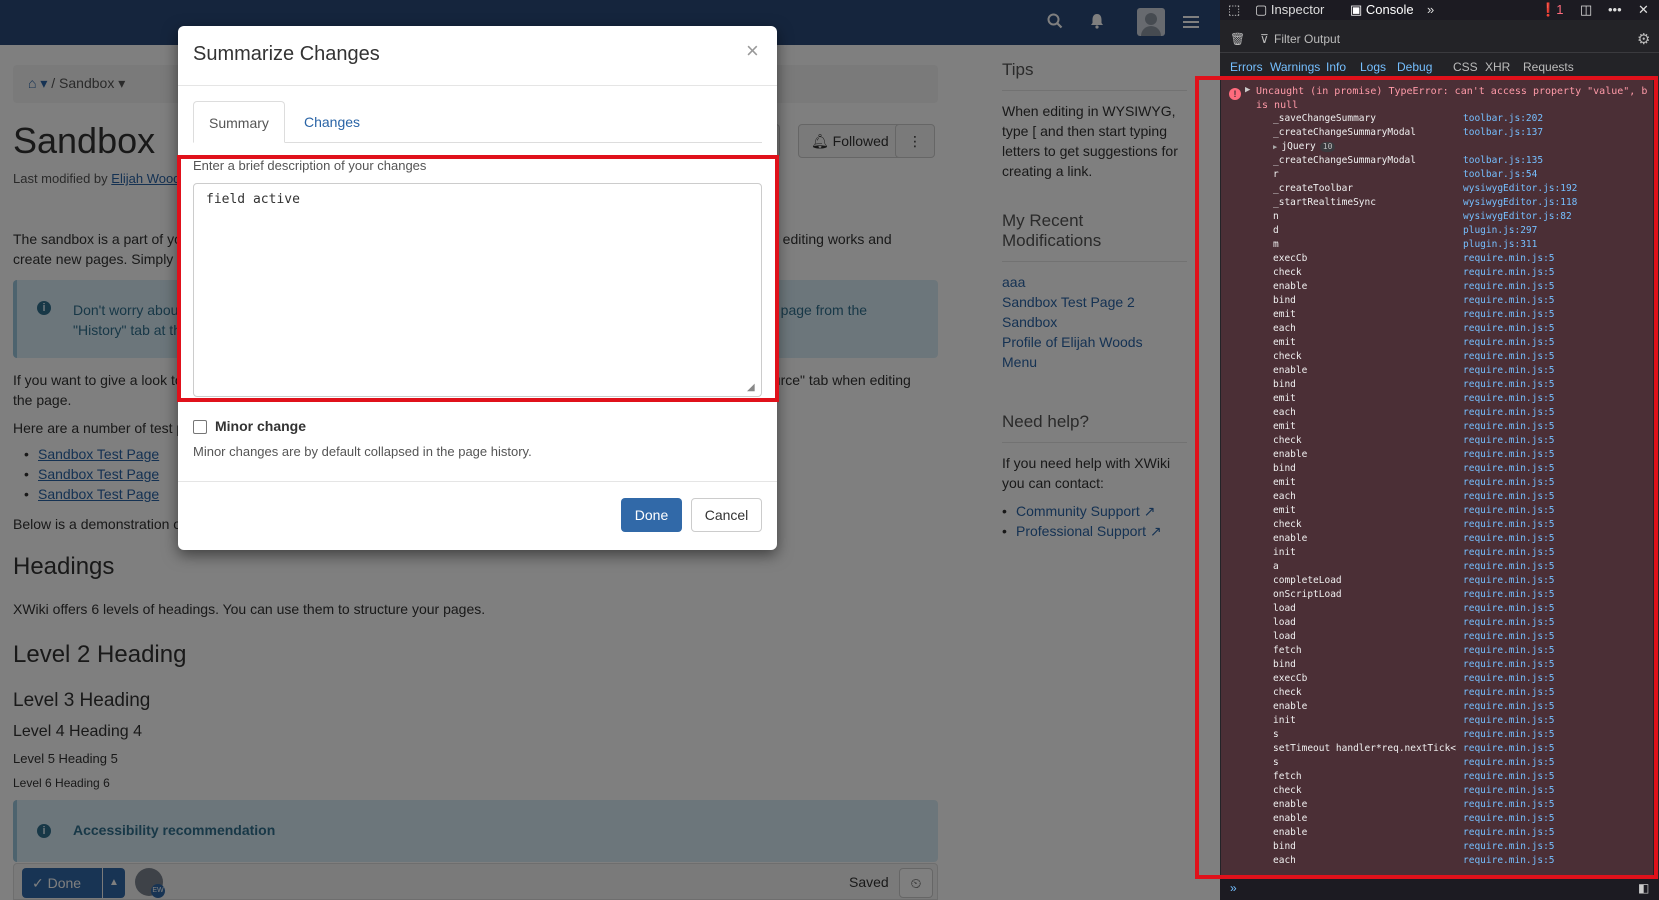 The width and height of the screenshot is (1659, 900). What do you see at coordinates (1289, 10) in the screenshot?
I see `inspector-tab: ▢ Inspector` at bounding box center [1289, 10].